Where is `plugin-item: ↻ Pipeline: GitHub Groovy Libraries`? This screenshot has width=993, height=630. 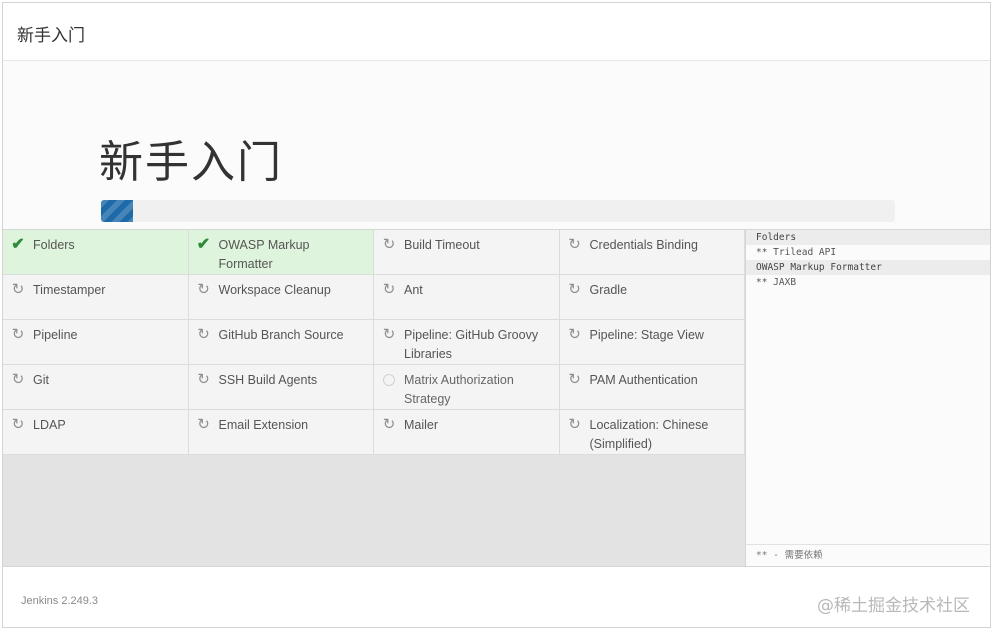
plugin-item: ↻ Pipeline: GitHub Groovy Libraries is located at coordinates (467, 342).